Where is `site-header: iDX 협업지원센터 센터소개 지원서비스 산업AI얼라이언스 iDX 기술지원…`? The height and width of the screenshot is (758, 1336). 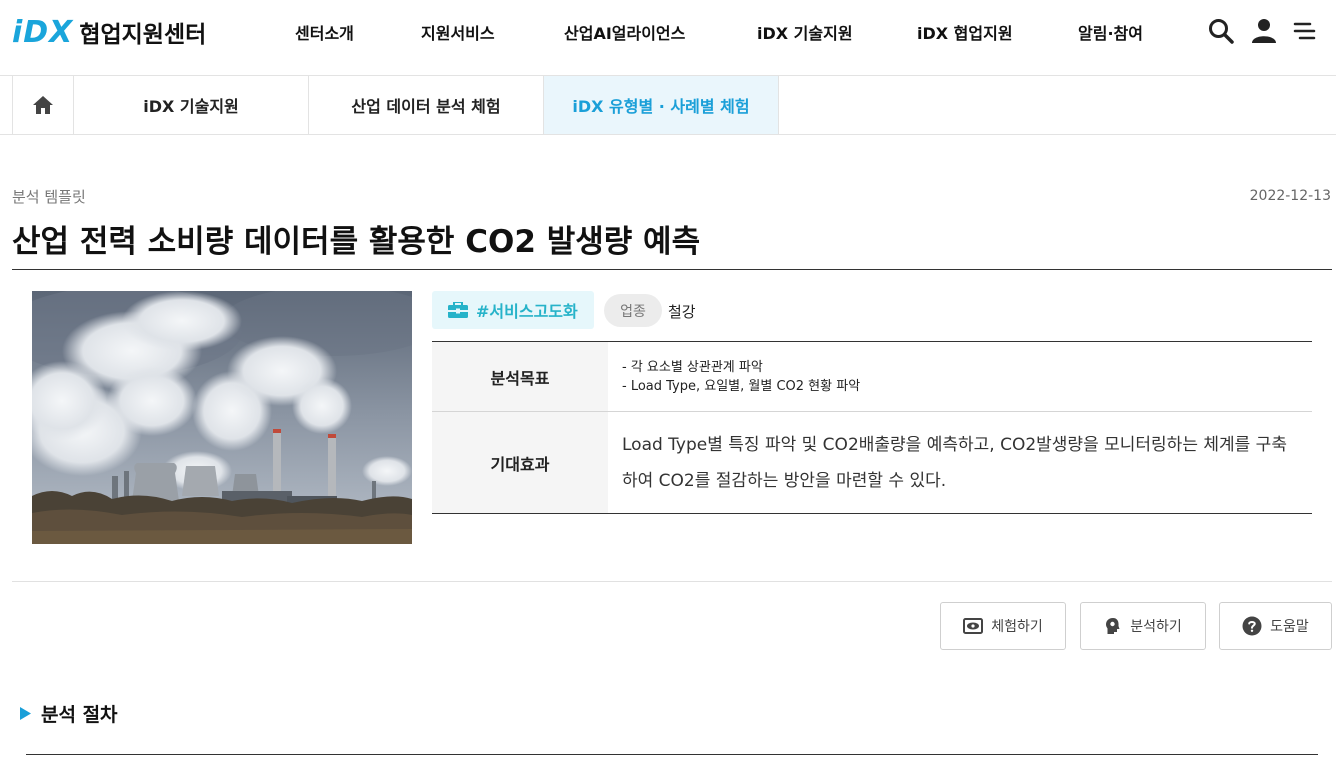
site-header: iDX 협업지원센터 센터소개 지원서비스 산업AI얼라이언스 iDX 기술지원… is located at coordinates (668, 38).